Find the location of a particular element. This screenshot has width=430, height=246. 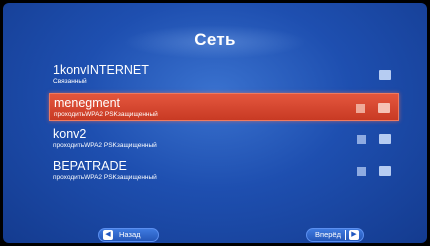

network-name: 1konvINTERNET is located at coordinates (101, 70).